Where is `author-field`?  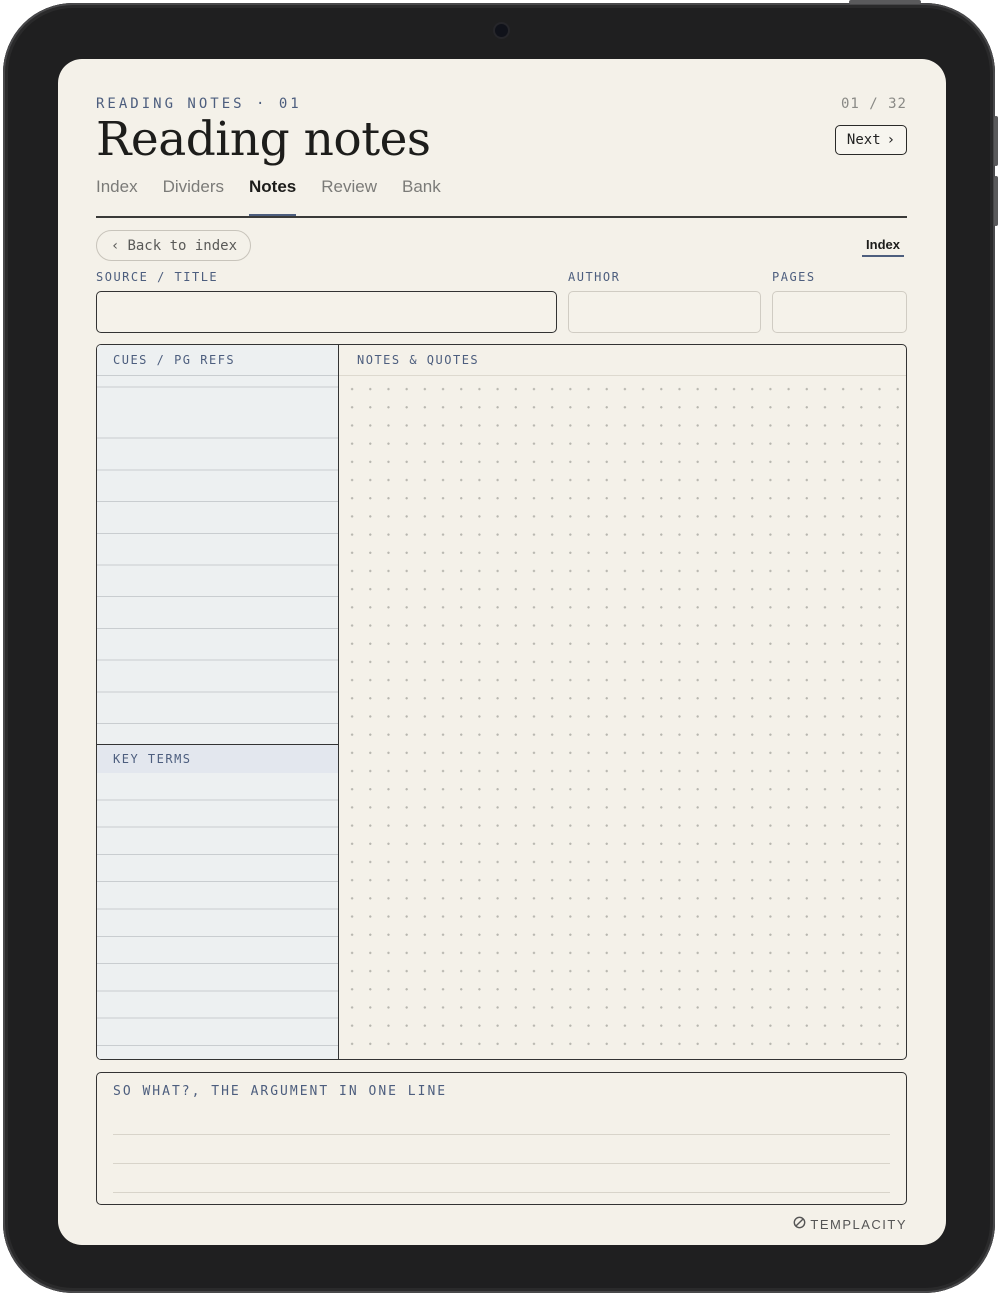
author-field is located at coordinates (664, 312).